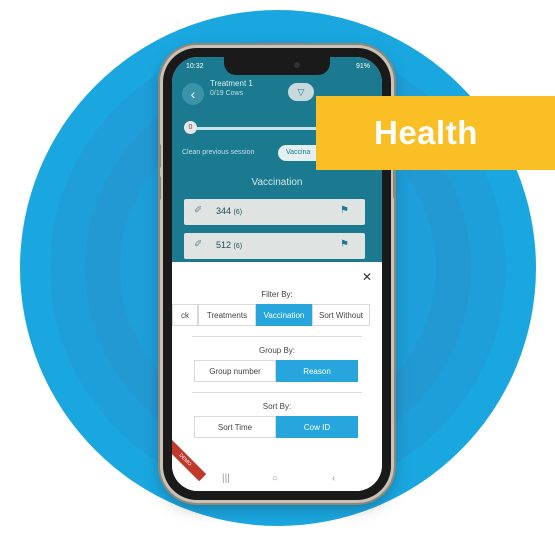  What do you see at coordinates (277, 406) in the screenshot?
I see `sort-label: Sort By:` at bounding box center [277, 406].